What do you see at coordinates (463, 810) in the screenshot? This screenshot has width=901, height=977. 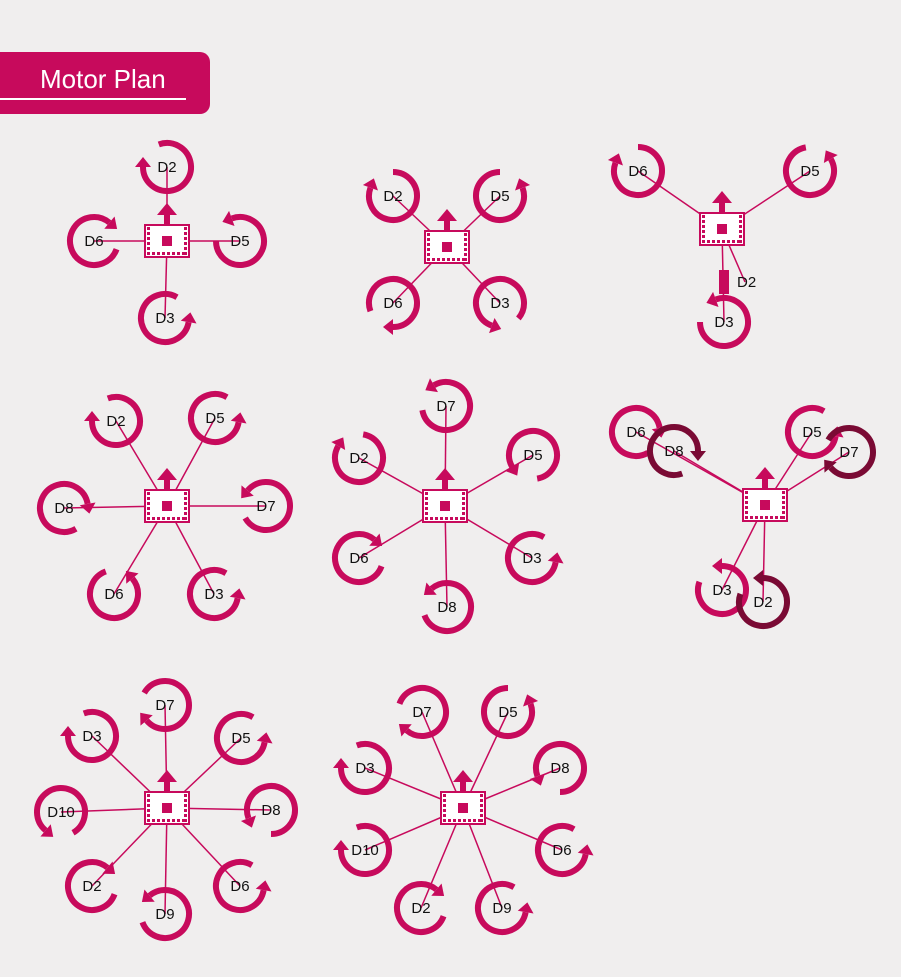 I see `config-octo-x: D7 D5 D3 D8 D10 D6 D2 D9` at bounding box center [463, 810].